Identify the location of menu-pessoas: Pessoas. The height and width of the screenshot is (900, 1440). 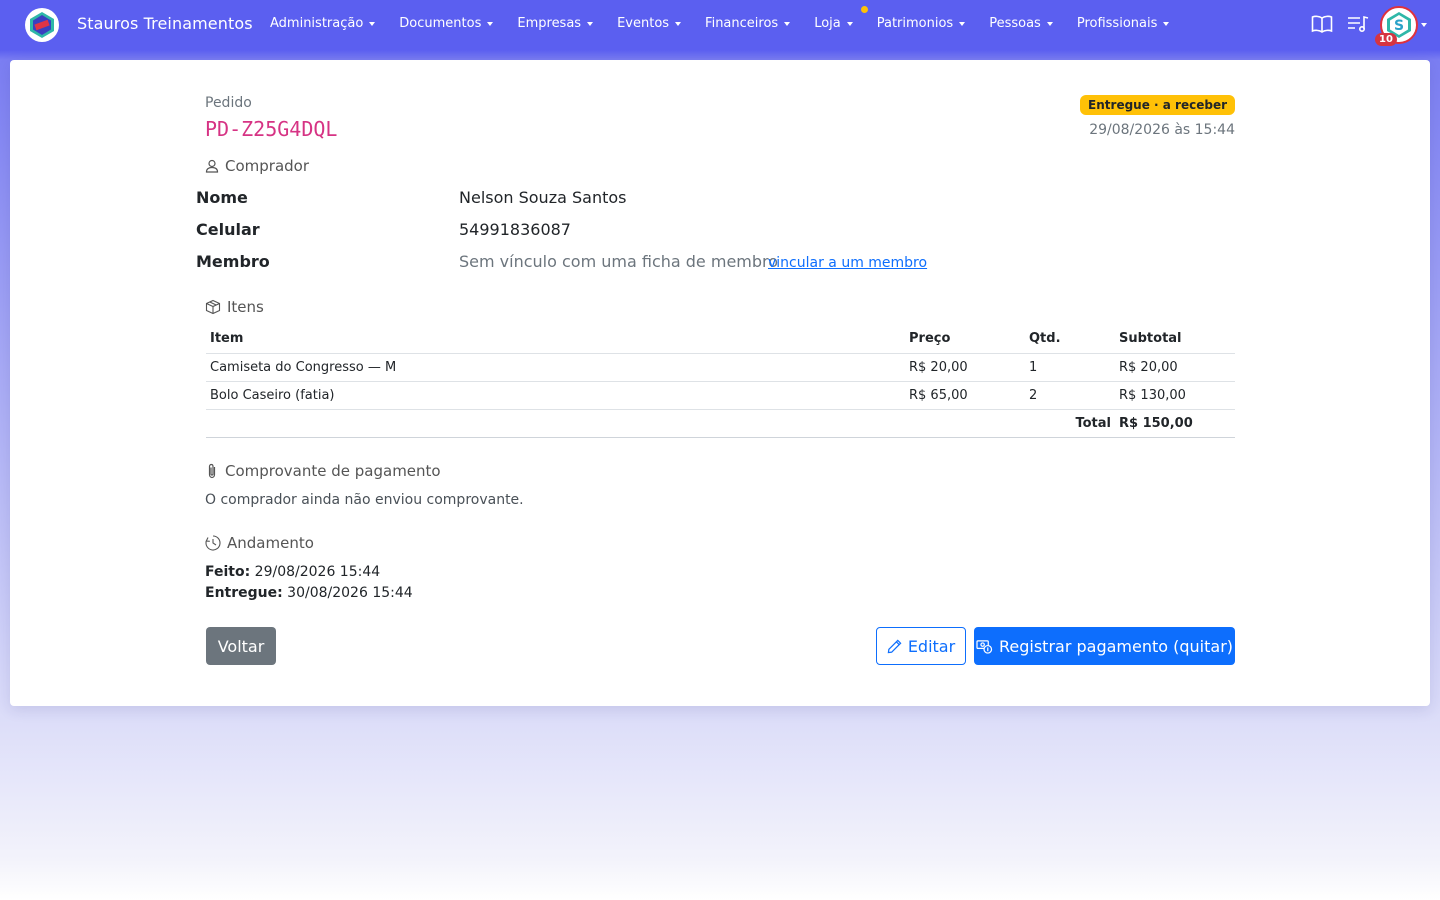
(1021, 23).